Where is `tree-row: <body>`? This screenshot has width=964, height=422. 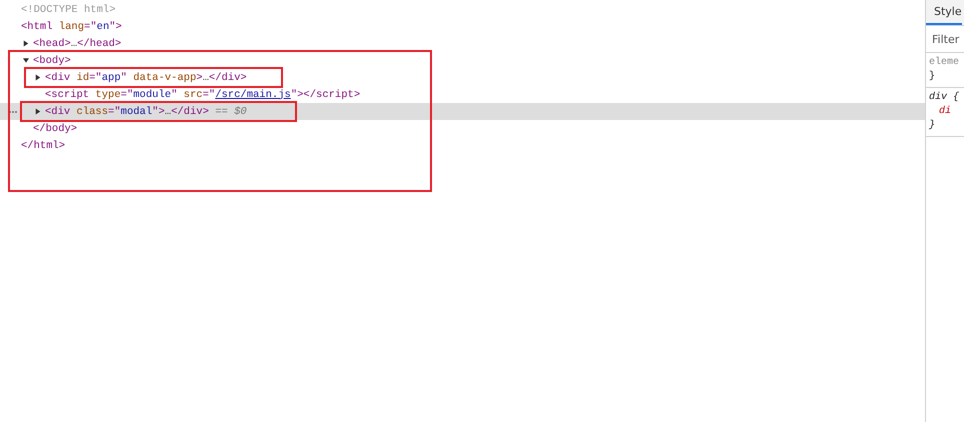 tree-row: <body> is located at coordinates (462, 60).